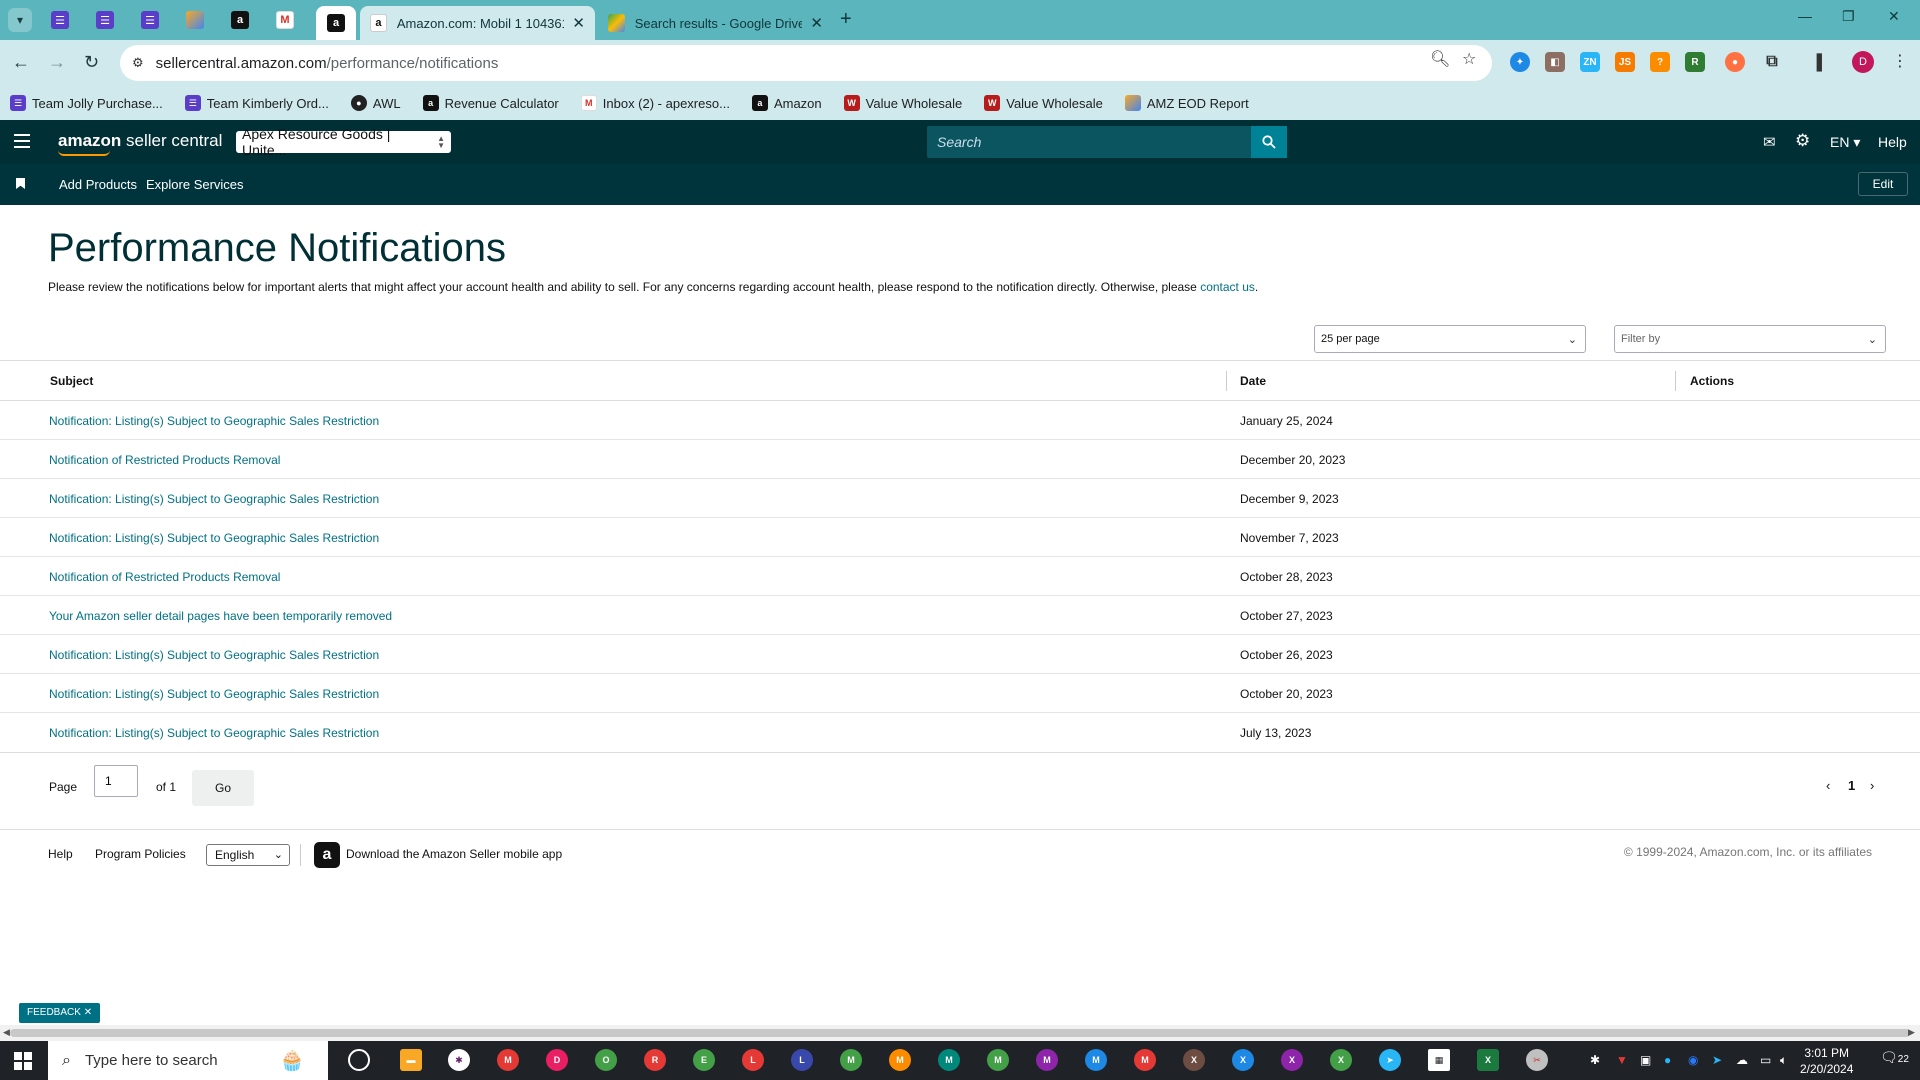  Describe the element at coordinates (21, 62) in the screenshot. I see `back-icon: ←` at that location.